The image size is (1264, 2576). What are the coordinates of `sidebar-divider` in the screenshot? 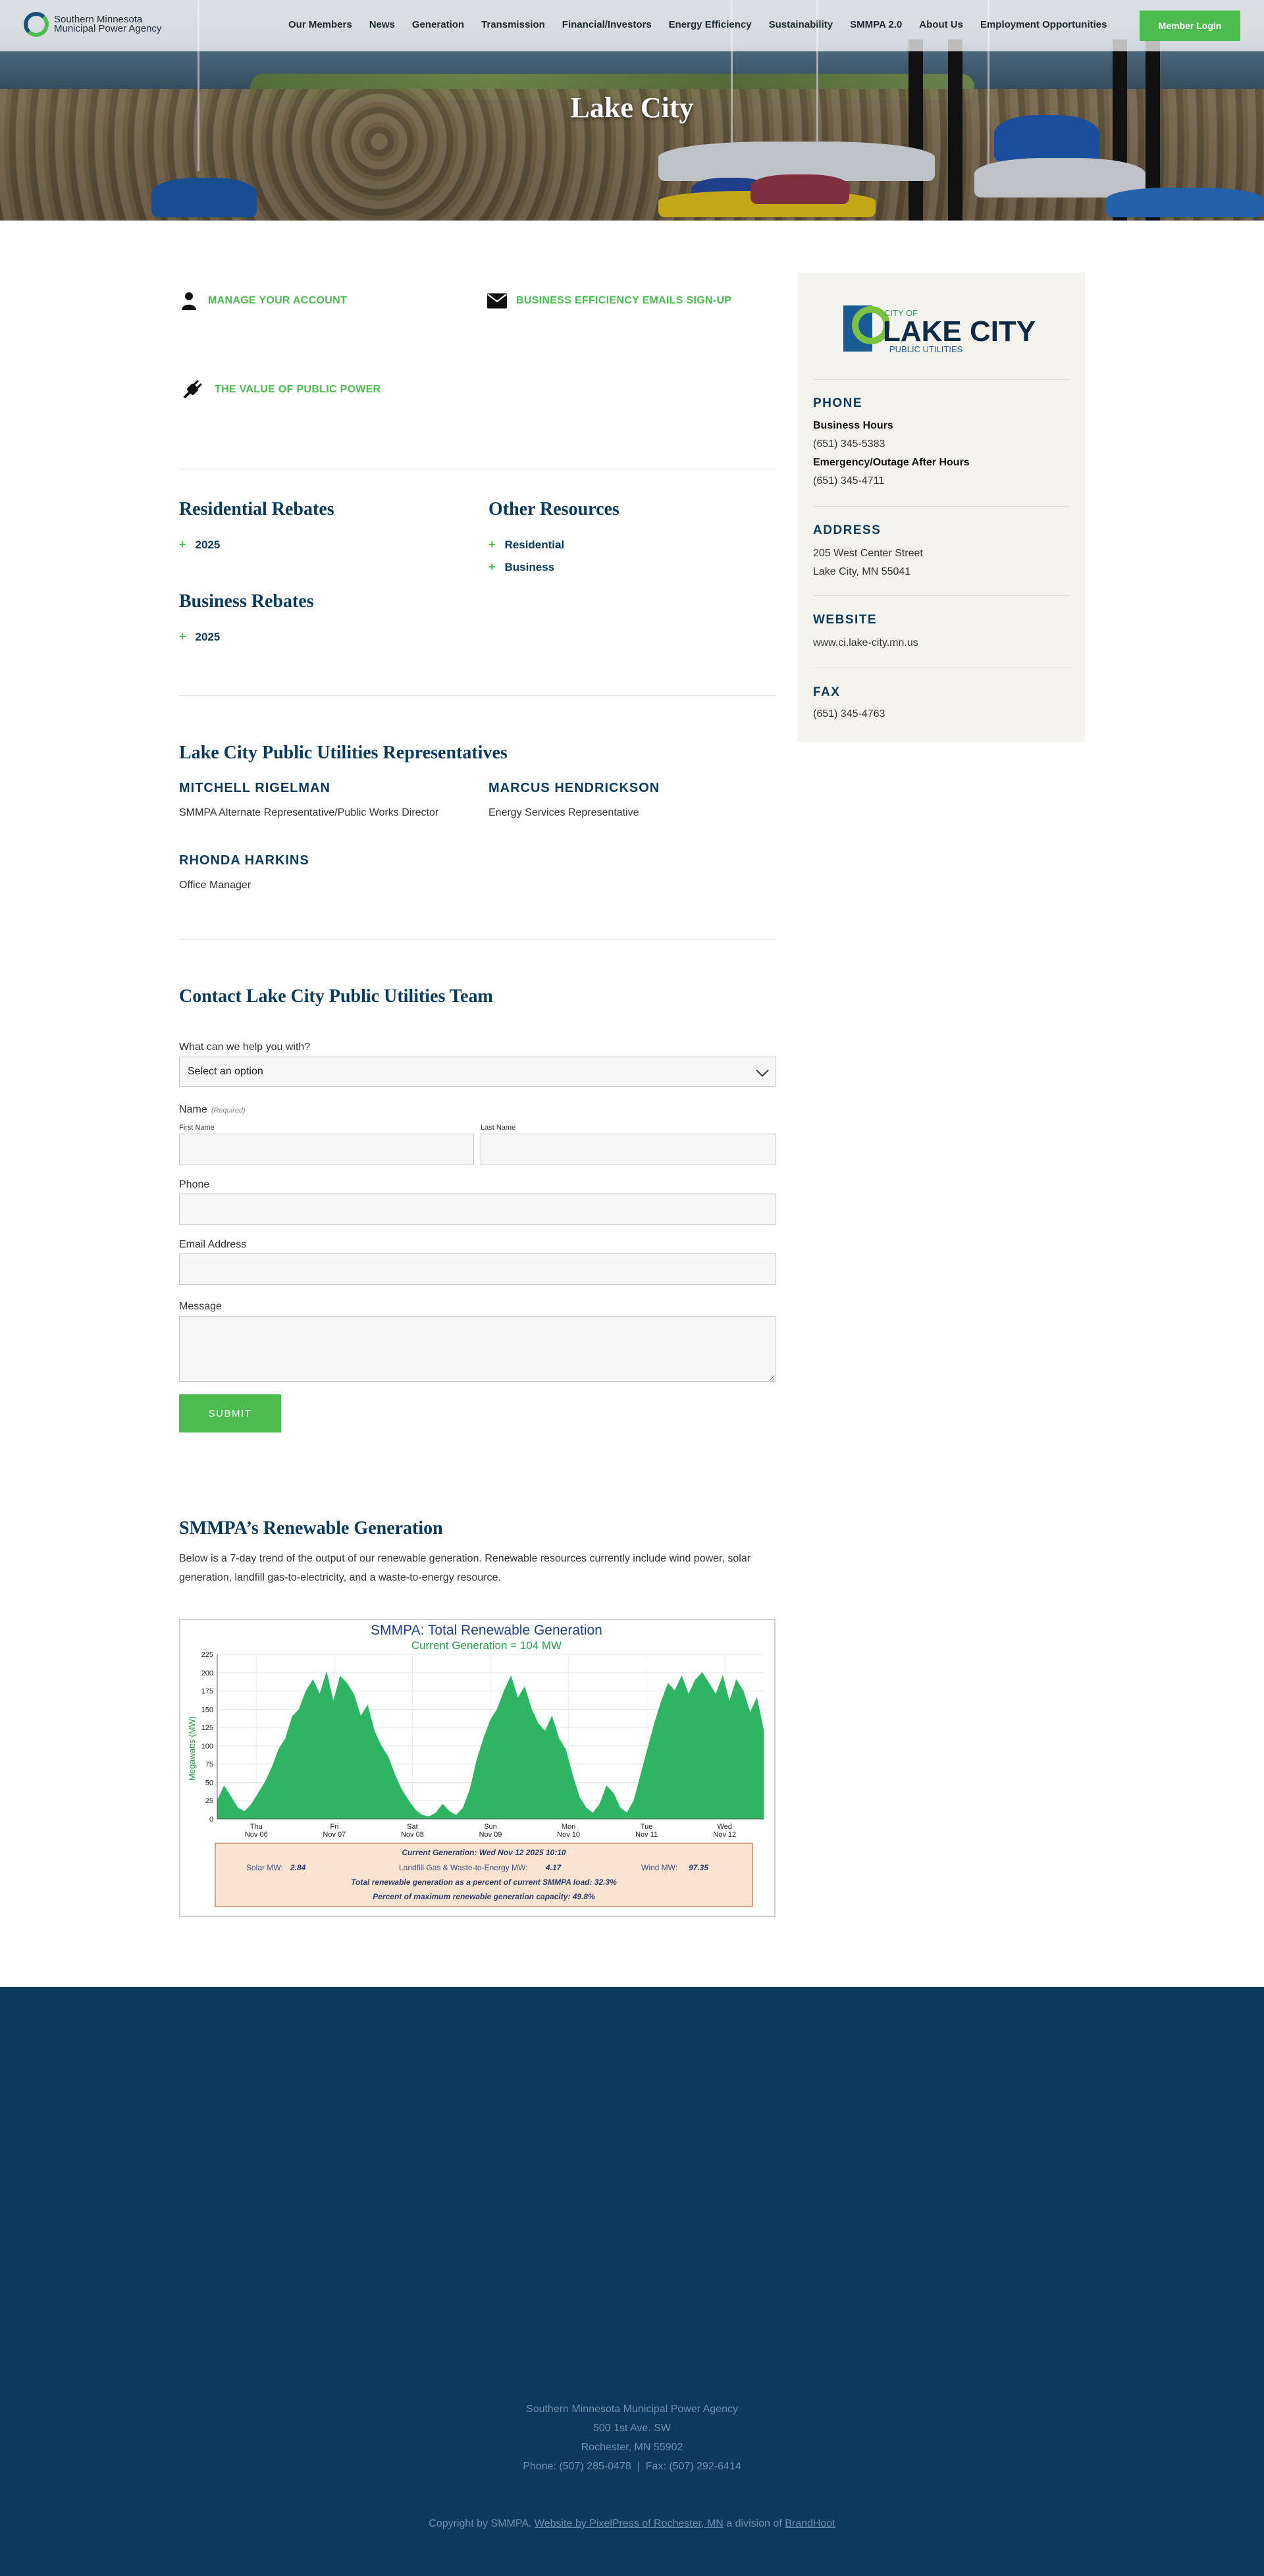 It's located at (941, 595).